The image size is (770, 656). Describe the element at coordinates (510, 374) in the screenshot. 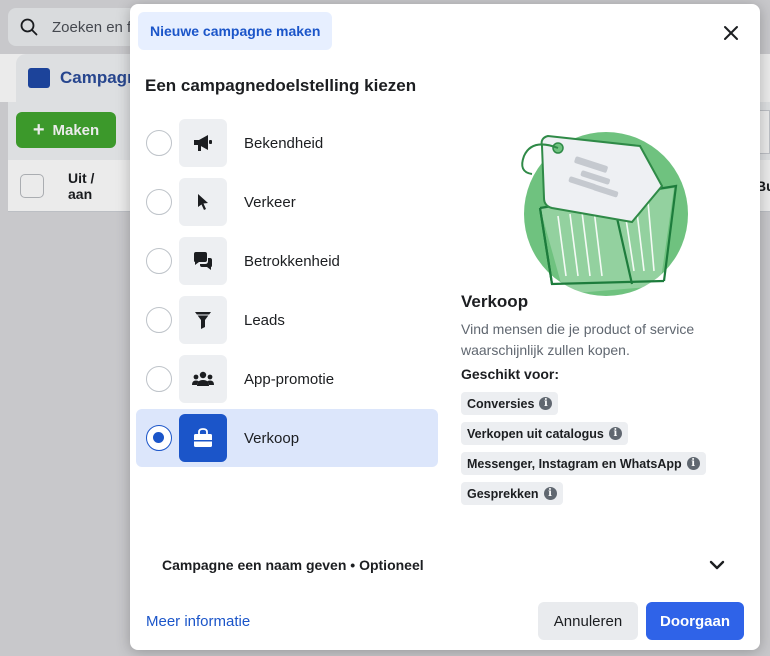

I see `suitable-for-label: Geschikt voor:` at that location.